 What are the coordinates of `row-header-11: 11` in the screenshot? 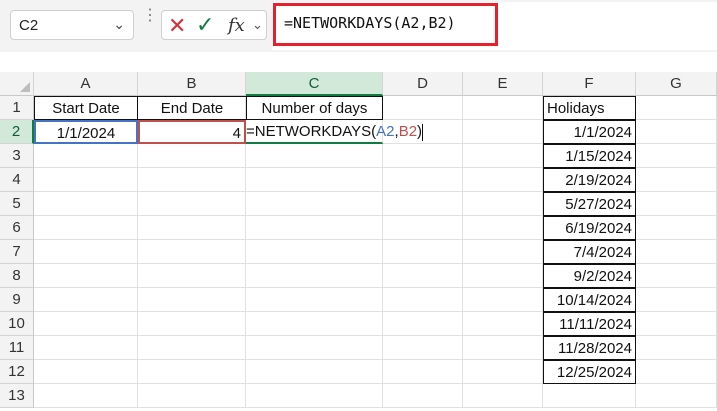 It's located at (17, 348).